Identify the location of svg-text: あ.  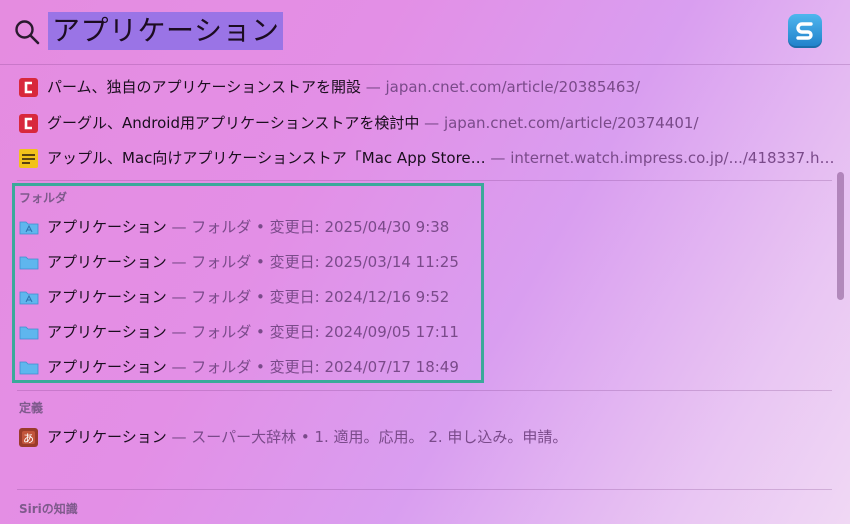
(28, 438).